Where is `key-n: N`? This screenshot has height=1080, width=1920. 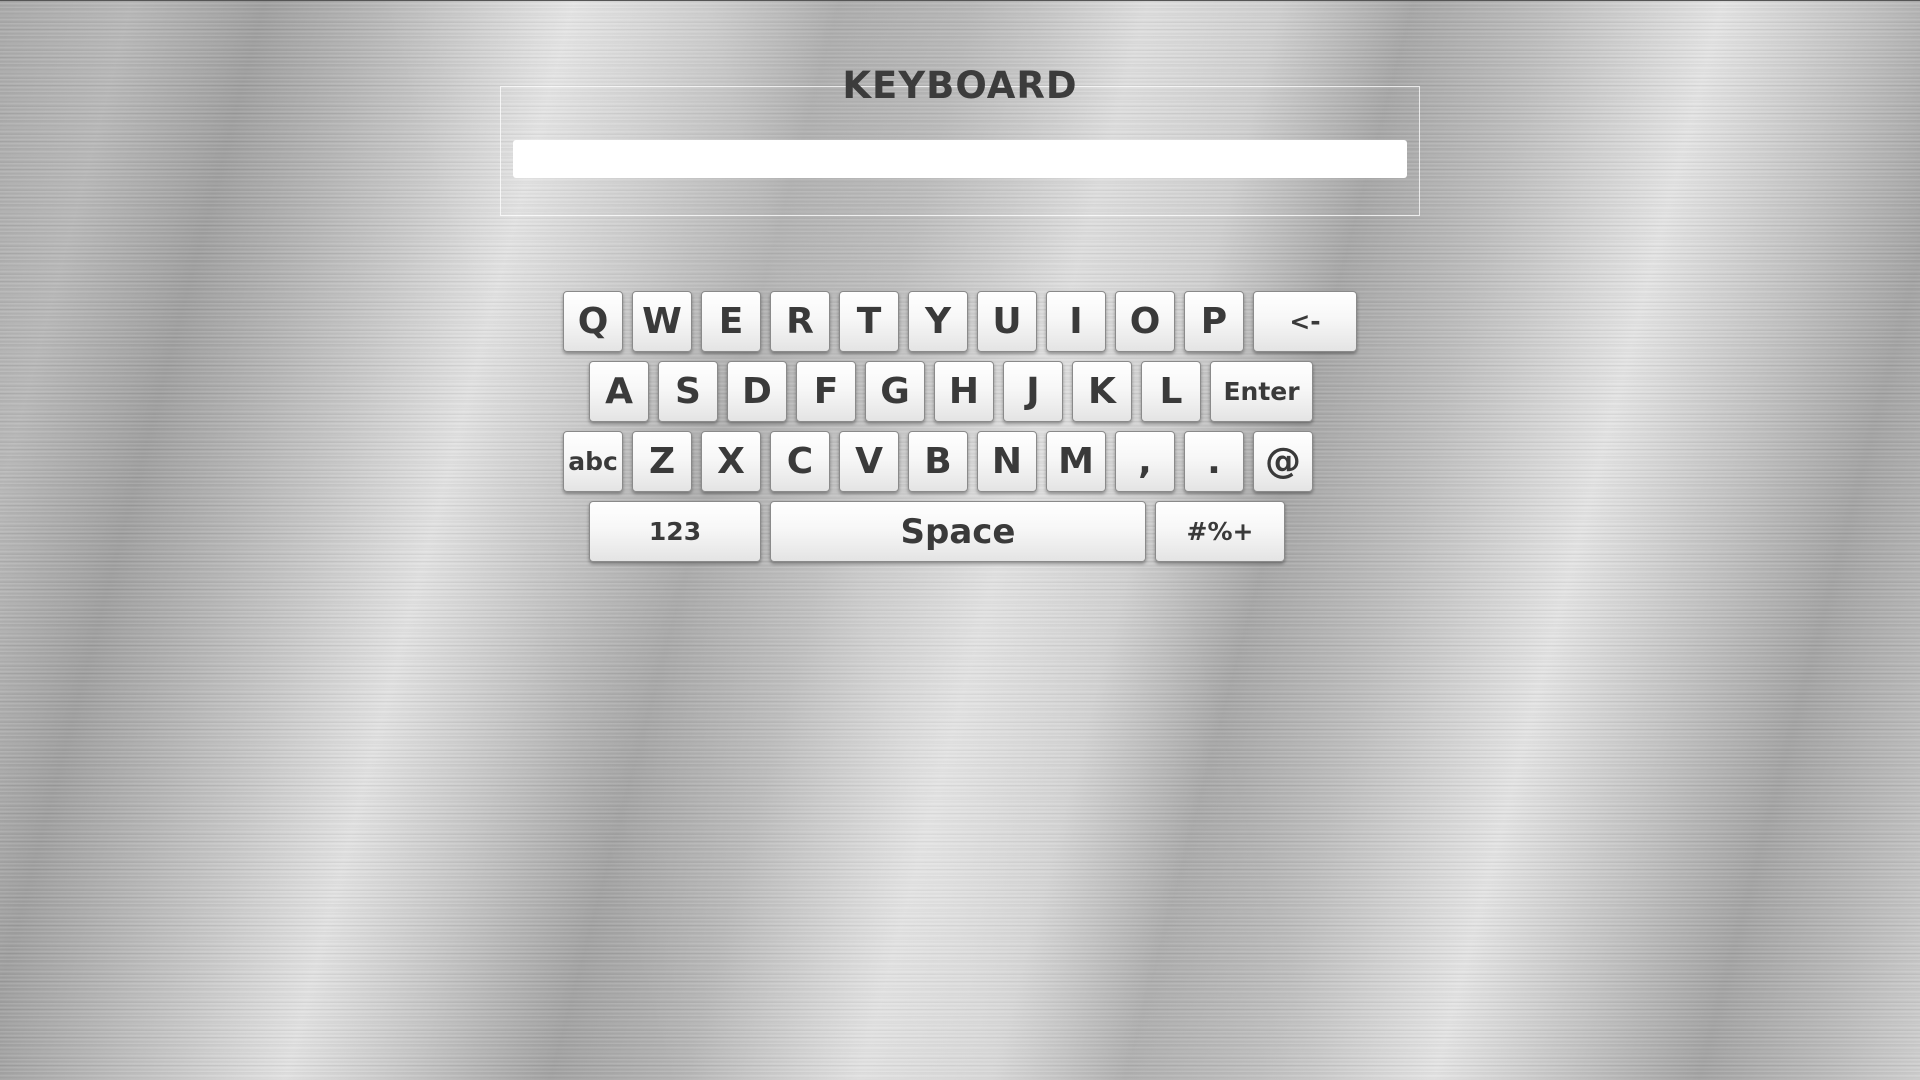
key-n: N is located at coordinates (1007, 461).